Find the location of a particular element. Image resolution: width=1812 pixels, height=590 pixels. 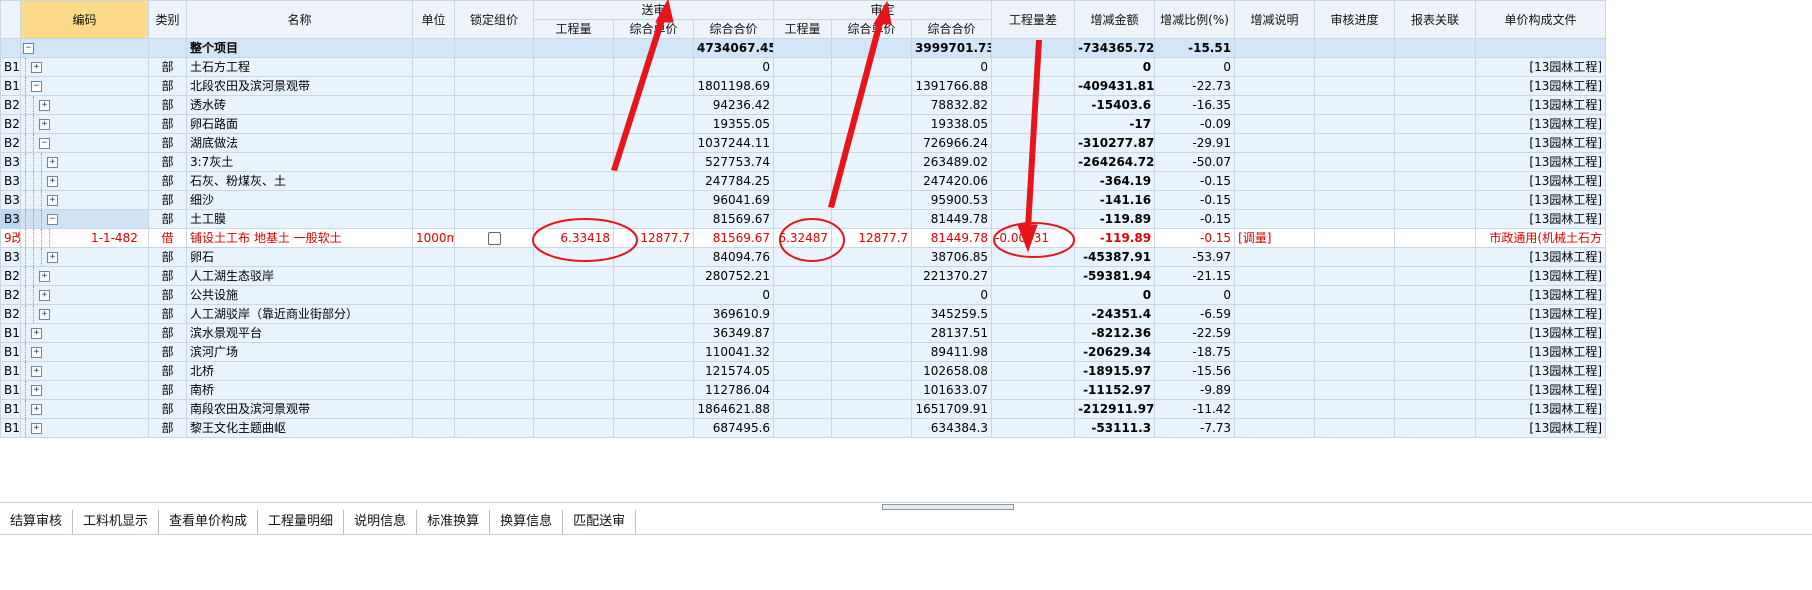

table-row: B2 + 部公共设施 0 0 0 0 [13园林工程] is located at coordinates (803, 295).